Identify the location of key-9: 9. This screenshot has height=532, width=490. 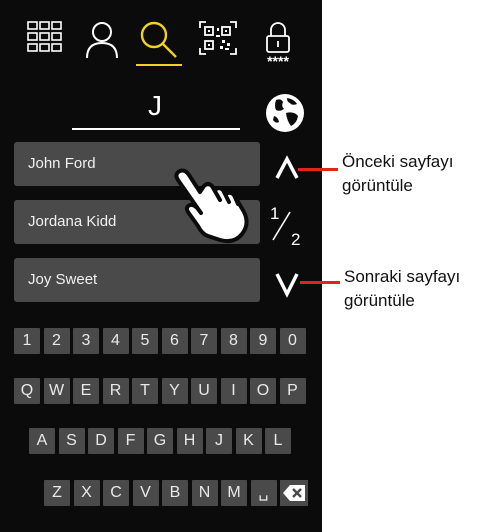
(263, 341).